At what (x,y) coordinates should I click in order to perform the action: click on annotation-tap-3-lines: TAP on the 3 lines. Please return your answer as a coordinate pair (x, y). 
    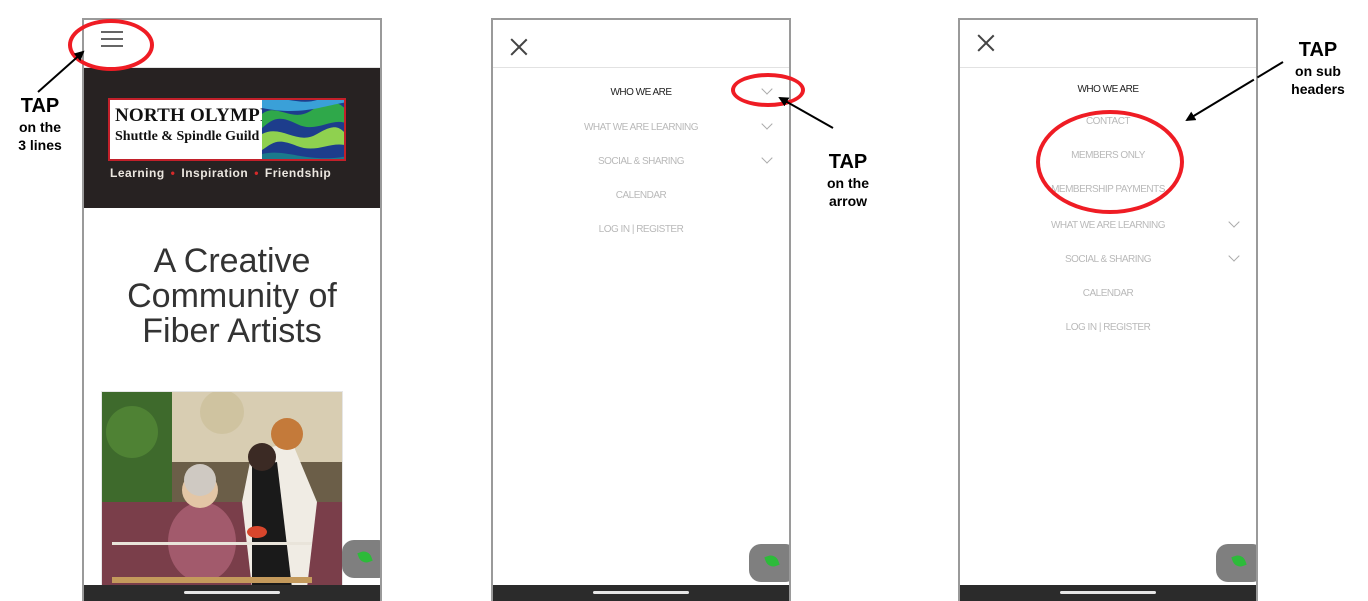
    Looking at the image, I should click on (40, 124).